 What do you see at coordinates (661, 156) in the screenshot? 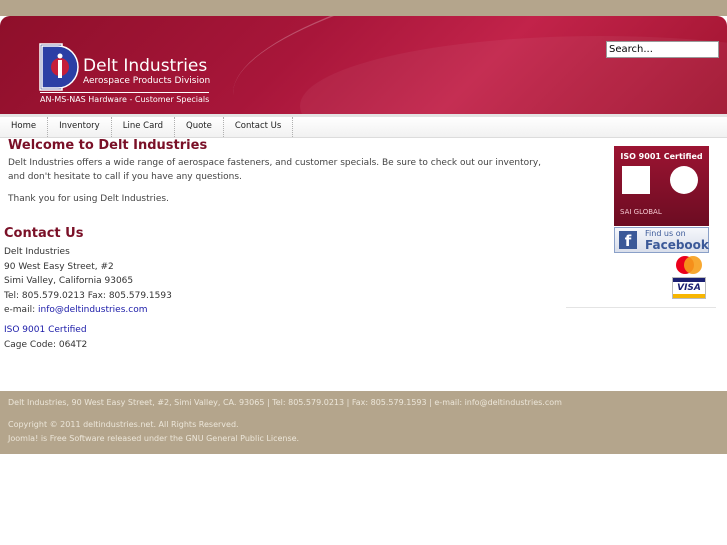
I see `iso-badge-title: ISO 9001 Certified` at bounding box center [661, 156].